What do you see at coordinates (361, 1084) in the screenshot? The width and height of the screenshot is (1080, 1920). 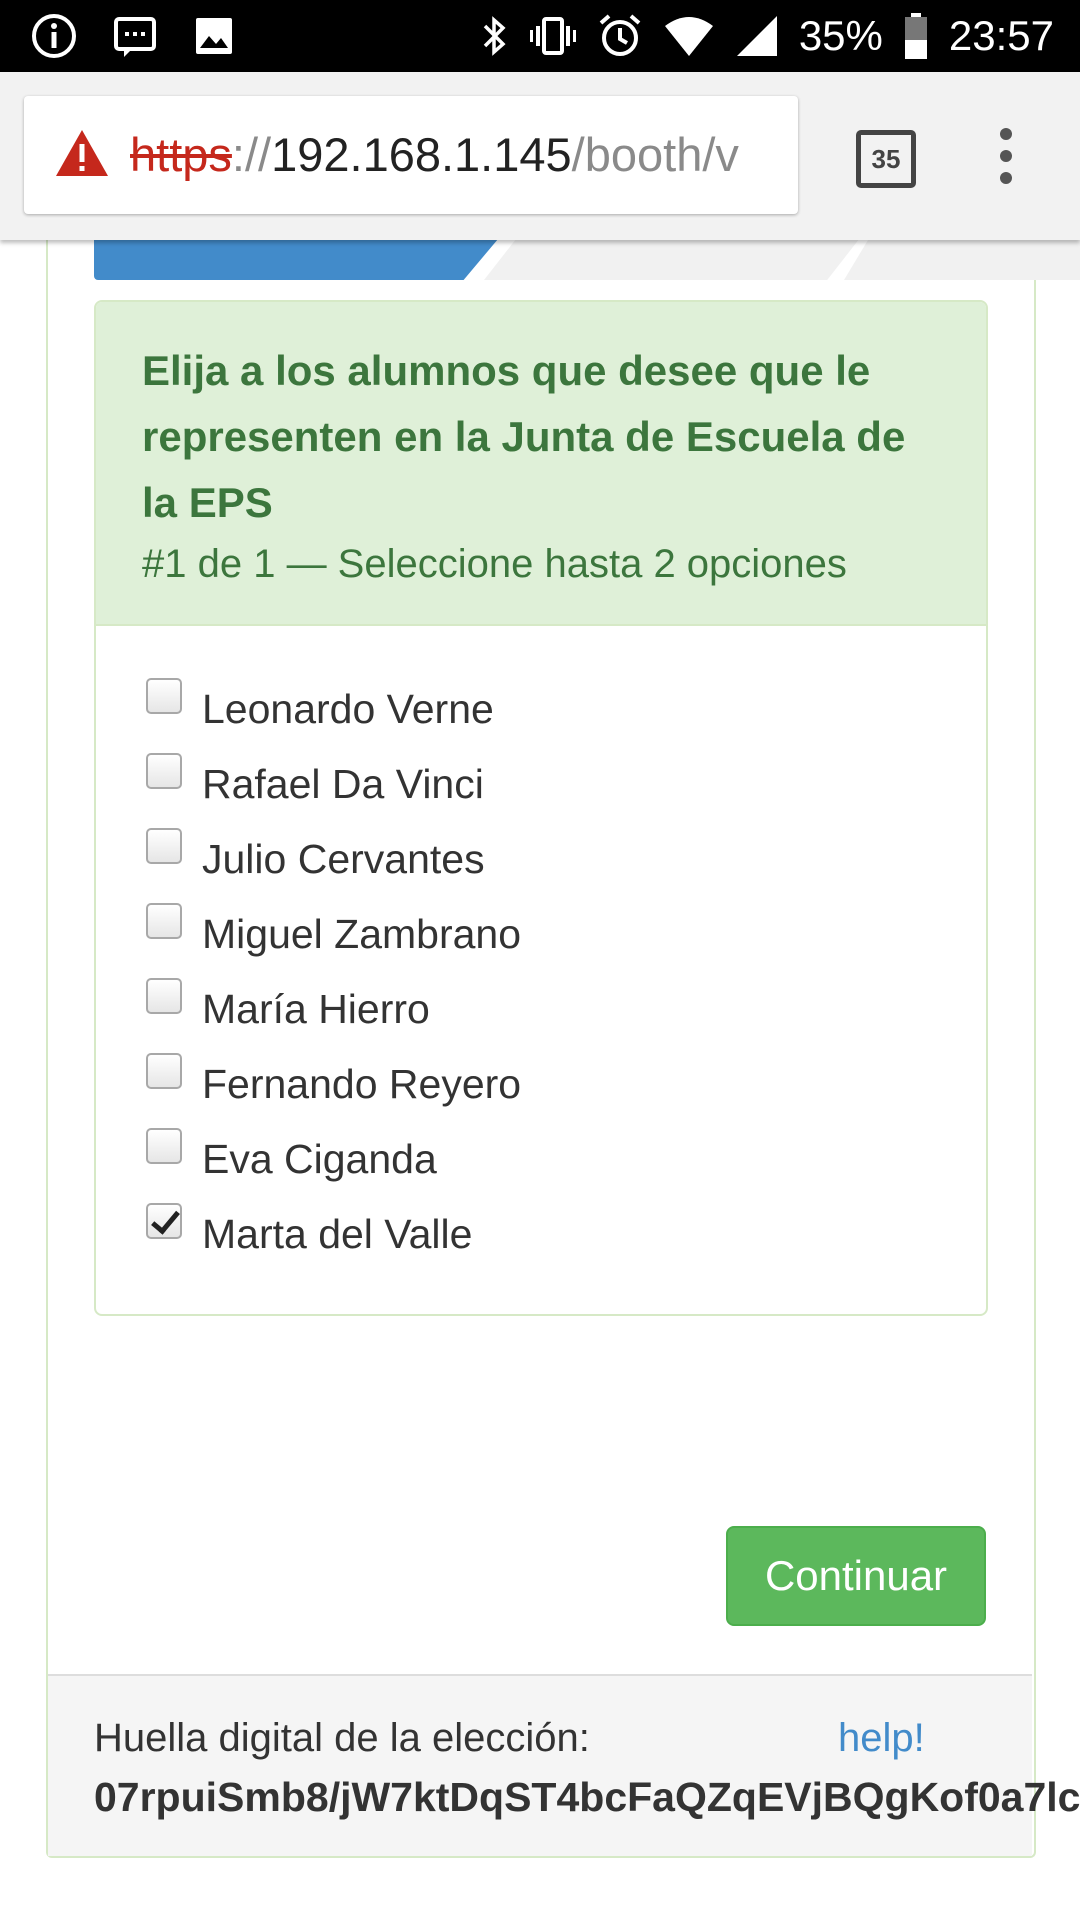 I see `answer-label: Fernando Reyero` at bounding box center [361, 1084].